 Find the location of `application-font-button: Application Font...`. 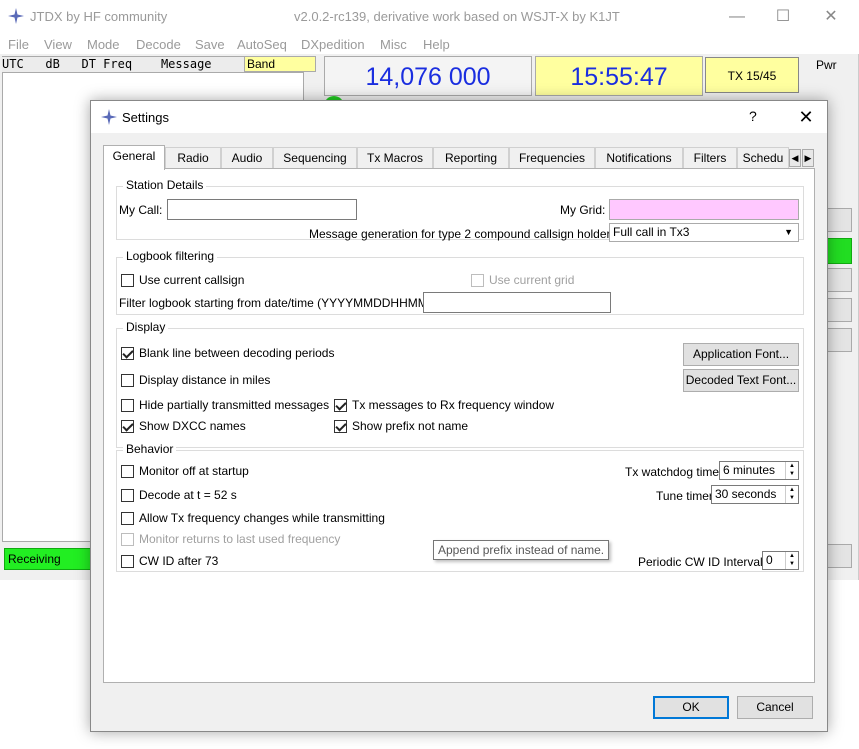

application-font-button: Application Font... is located at coordinates (741, 354).